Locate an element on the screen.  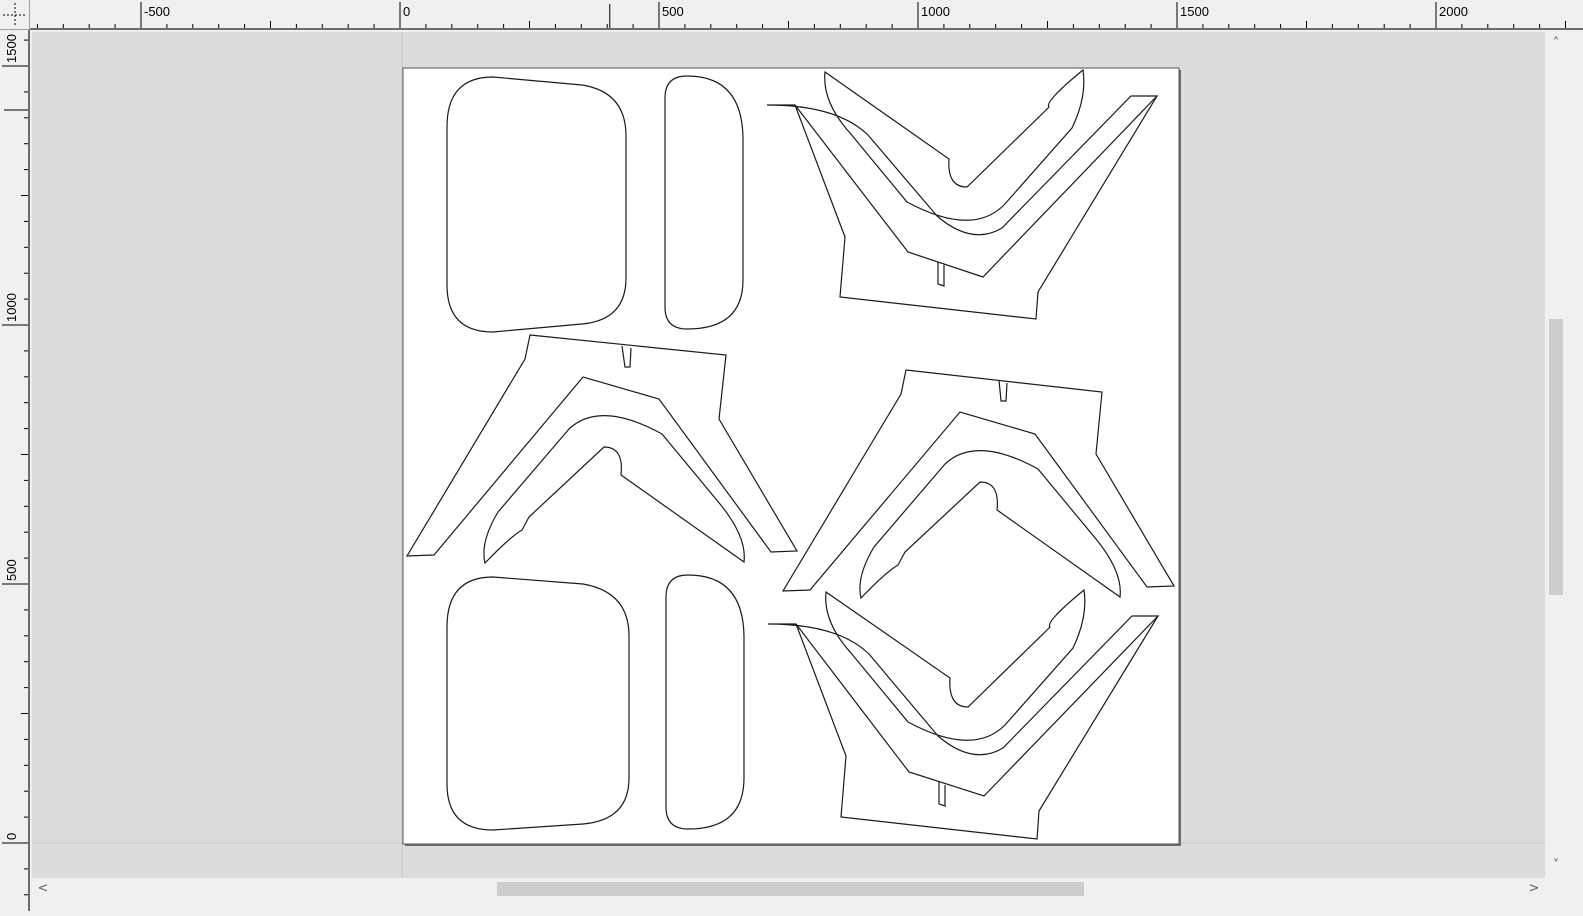
origin-crosshair-icon is located at coordinates (15, 15).